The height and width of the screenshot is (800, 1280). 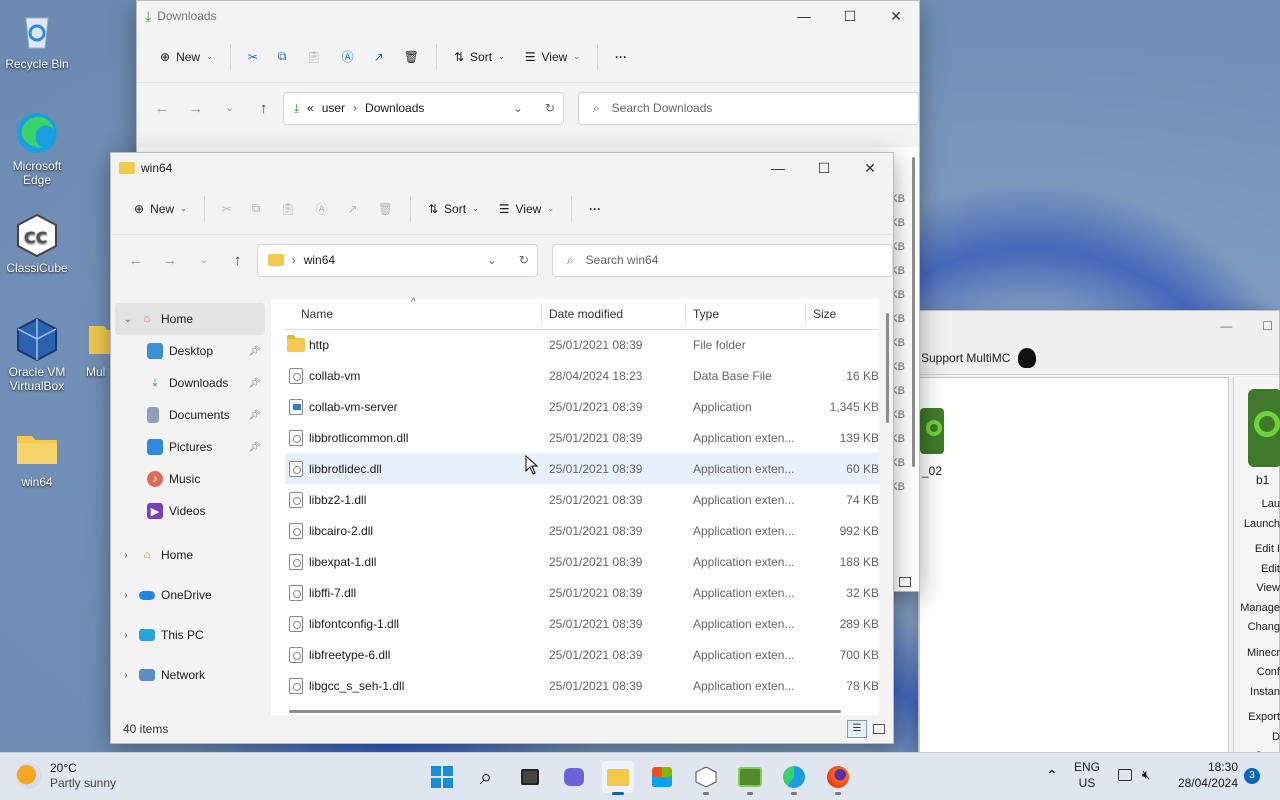 What do you see at coordinates (423, 108) in the screenshot?
I see `address-bar: ⤓ « user › Downloads ⌄ ↻` at bounding box center [423, 108].